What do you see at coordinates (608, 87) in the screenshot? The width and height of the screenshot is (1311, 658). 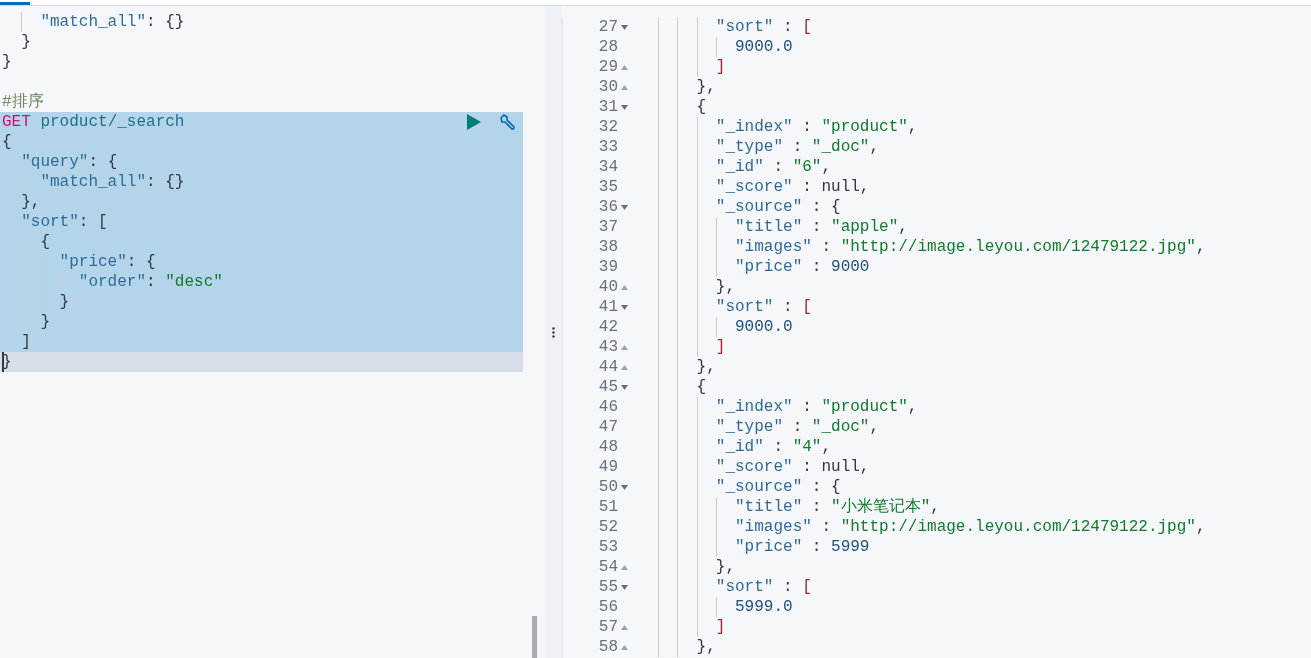 I see `line-number: 30` at bounding box center [608, 87].